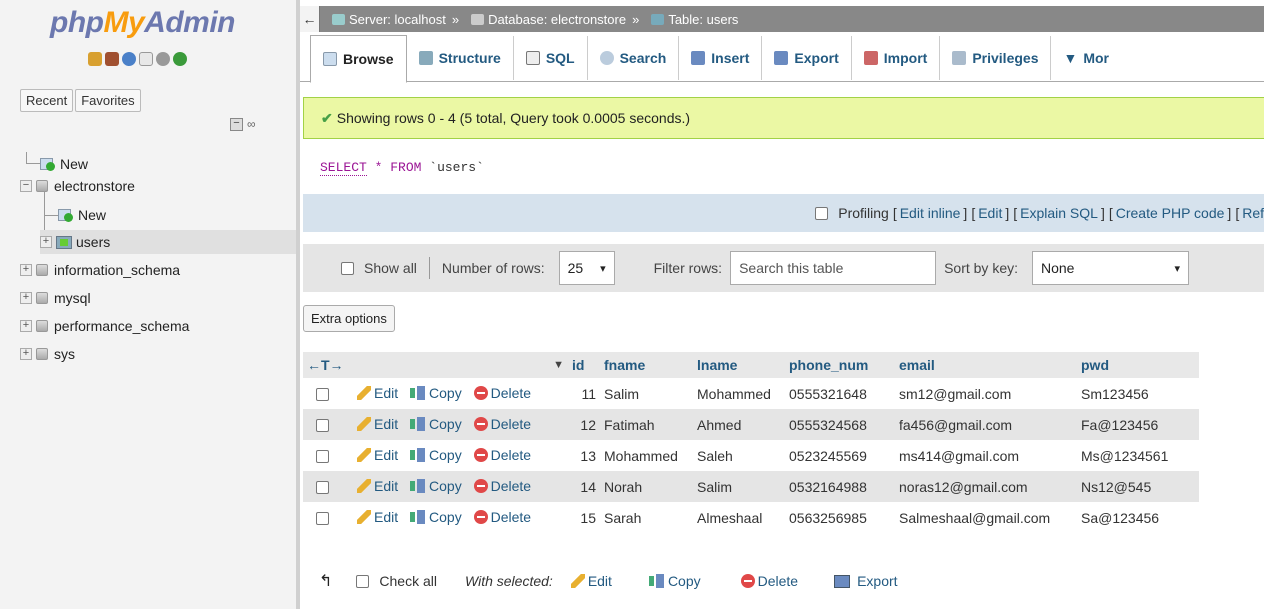 The height and width of the screenshot is (609, 1264). I want to click on tree-item-new-table: New, so click(75, 215).